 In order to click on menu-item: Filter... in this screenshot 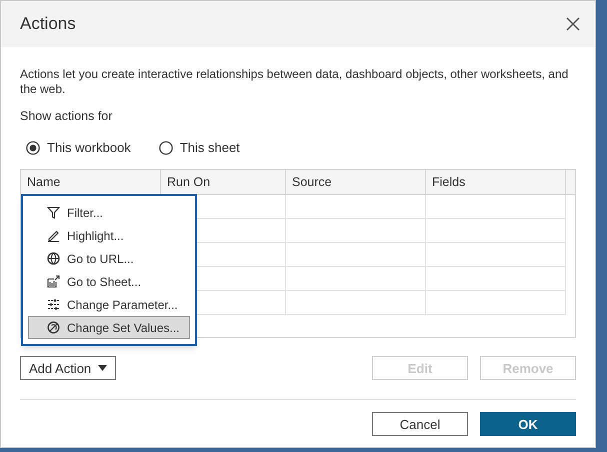, I will do `click(109, 212)`.